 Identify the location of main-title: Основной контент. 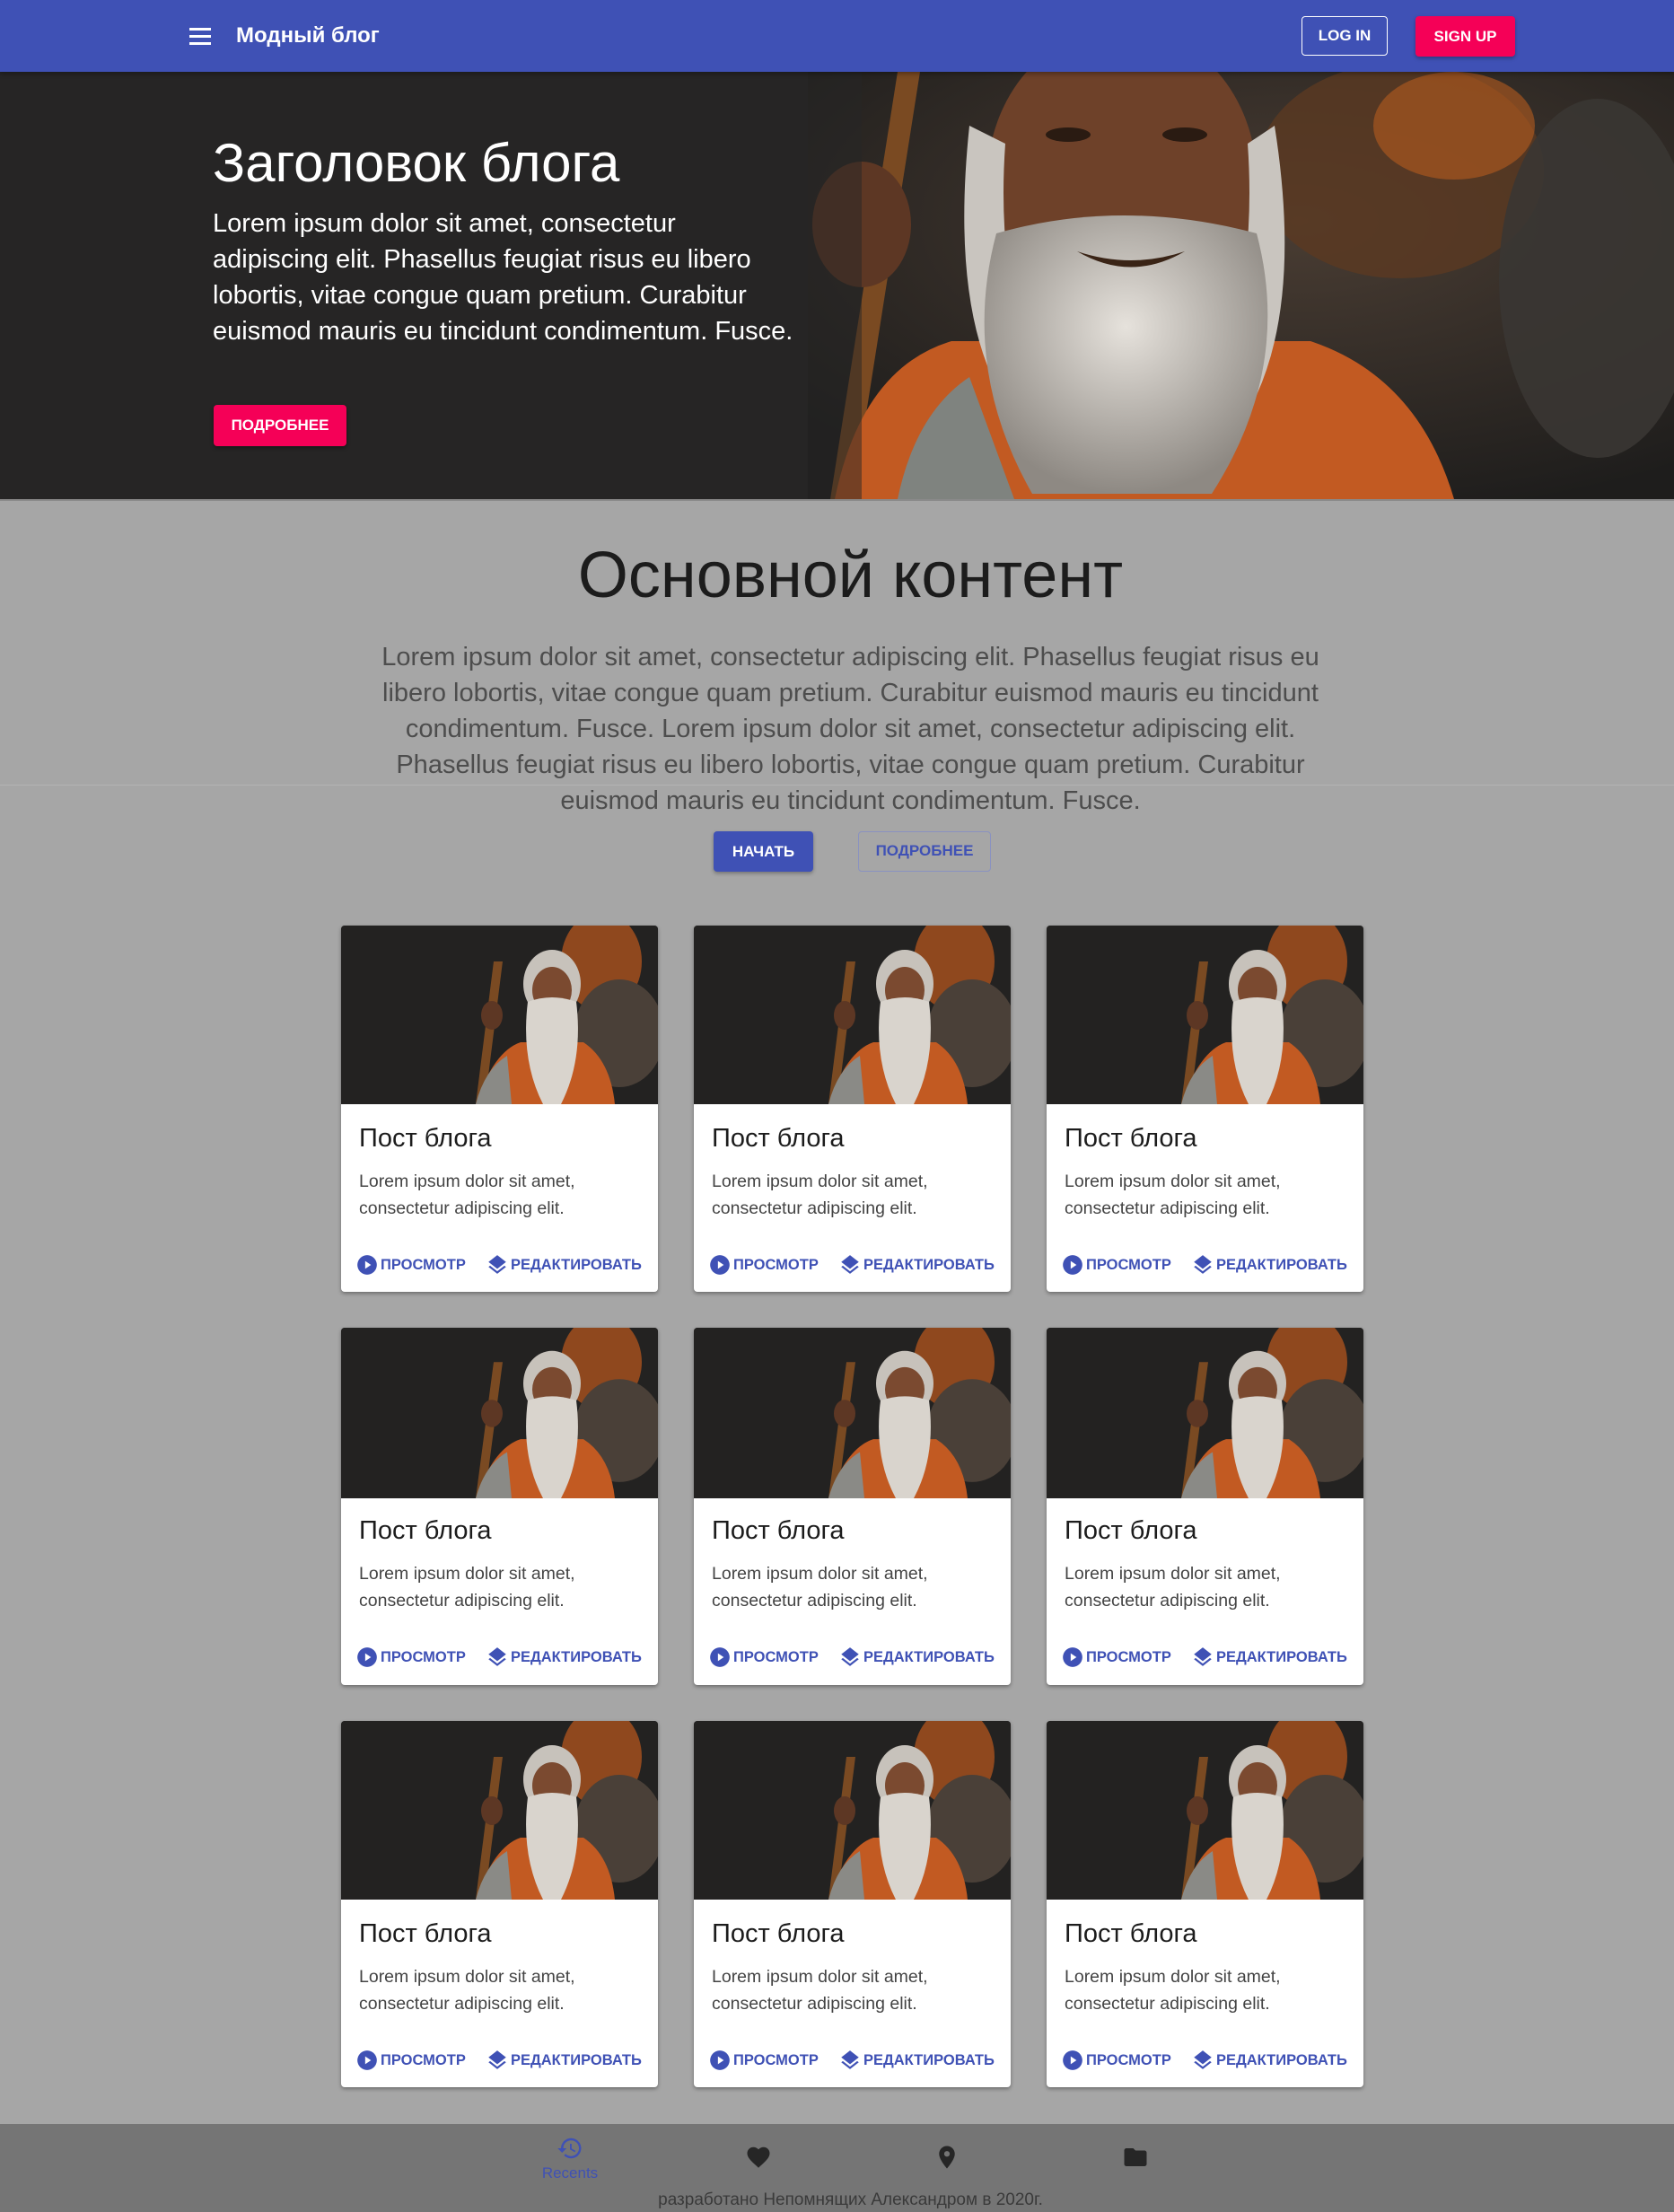
(850, 575).